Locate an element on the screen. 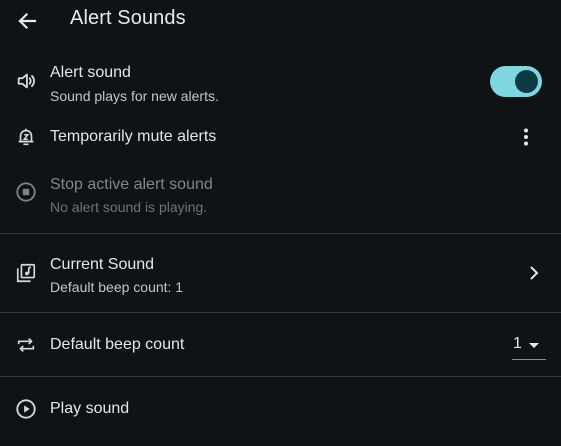 The width and height of the screenshot is (561, 446). play-sound-row: Play sound is located at coordinates (280, 409).